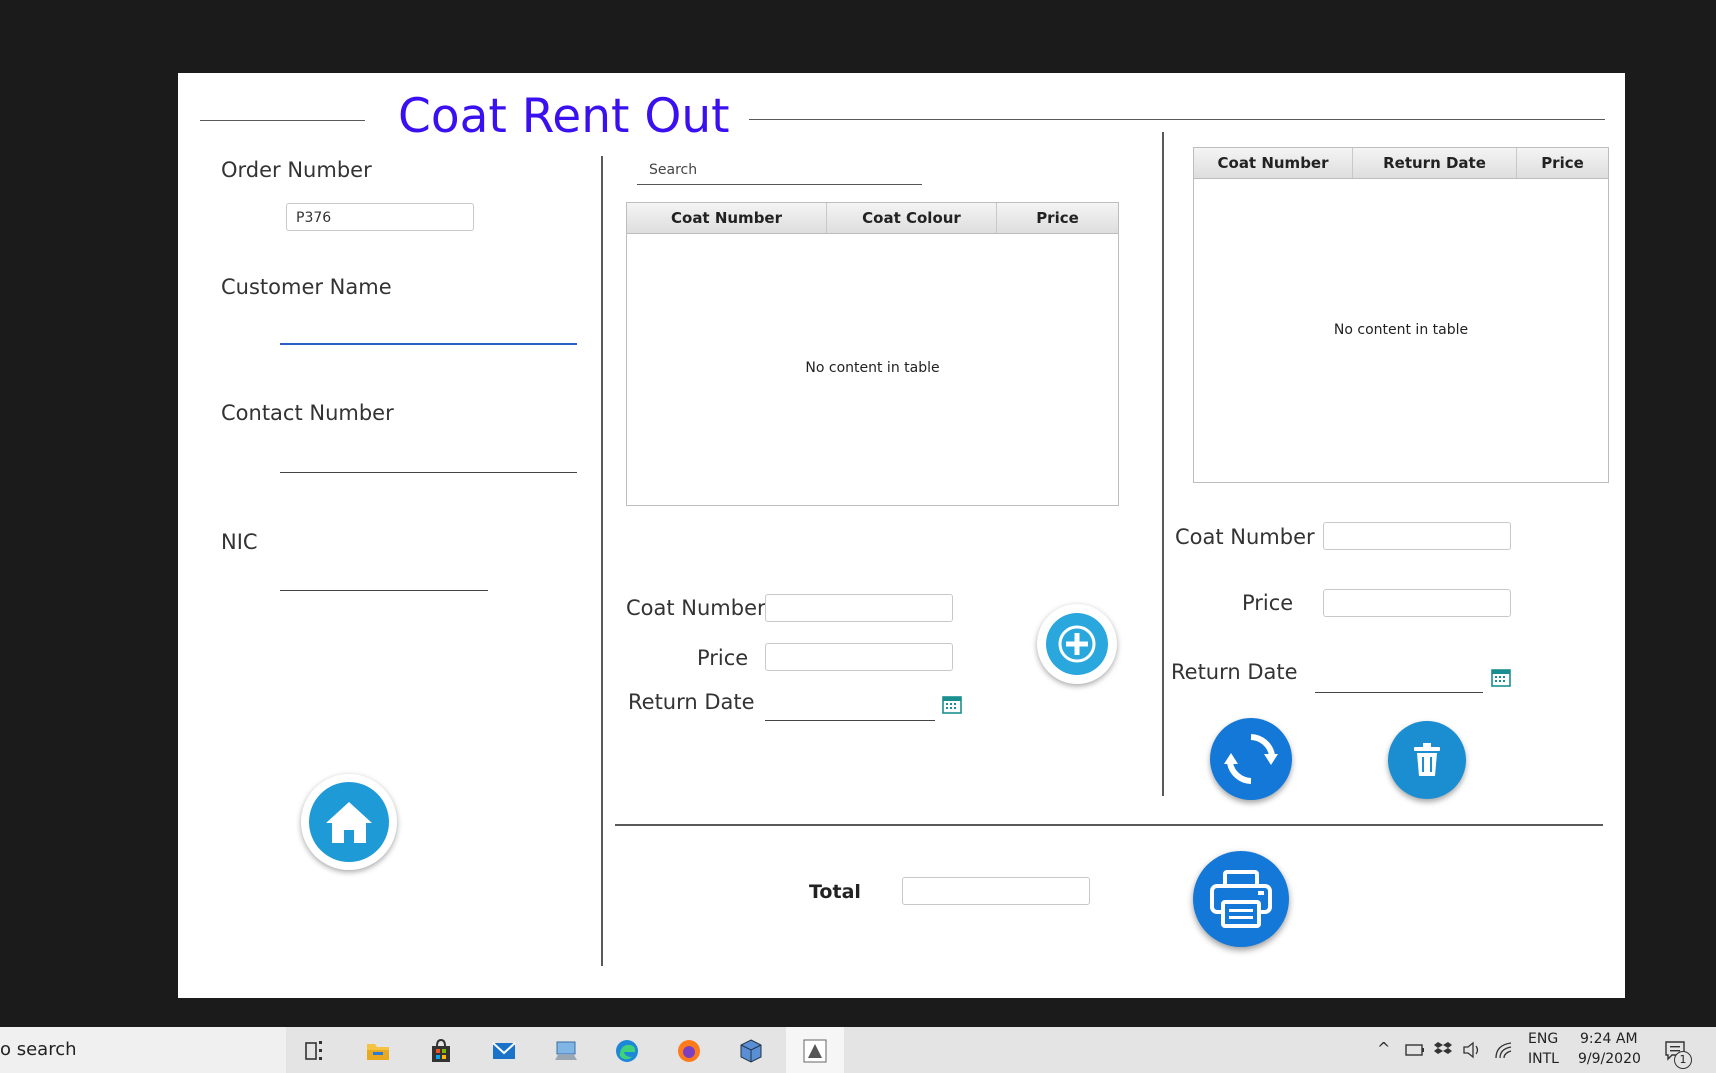 The image size is (1716, 1073). What do you see at coordinates (566, 1051) in the screenshot?
I see `this-pc-icon` at bounding box center [566, 1051].